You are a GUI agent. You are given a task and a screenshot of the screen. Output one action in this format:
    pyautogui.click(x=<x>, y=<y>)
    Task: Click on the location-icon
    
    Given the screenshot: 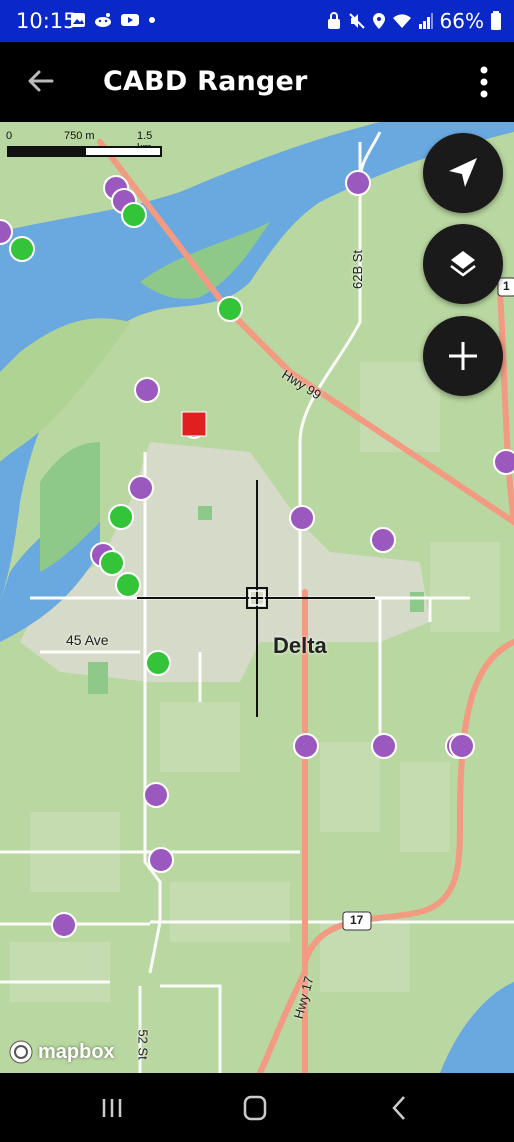 What is the action you would take?
    pyautogui.click(x=378, y=21)
    